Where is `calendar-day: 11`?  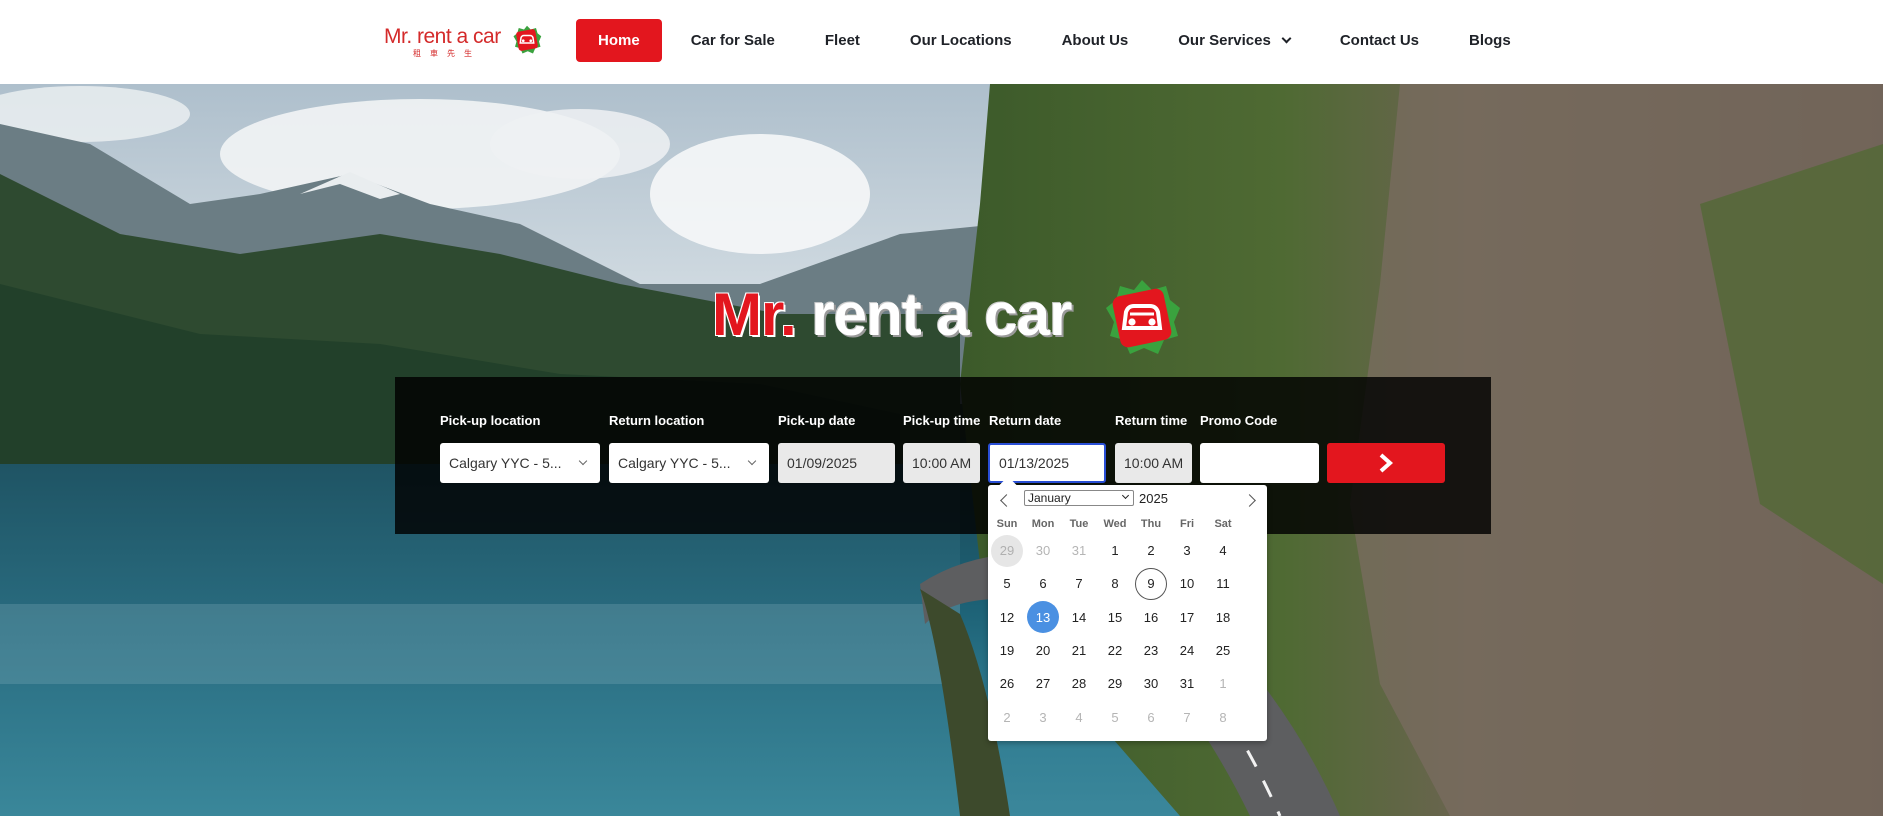
calendar-day: 11 is located at coordinates (1223, 583).